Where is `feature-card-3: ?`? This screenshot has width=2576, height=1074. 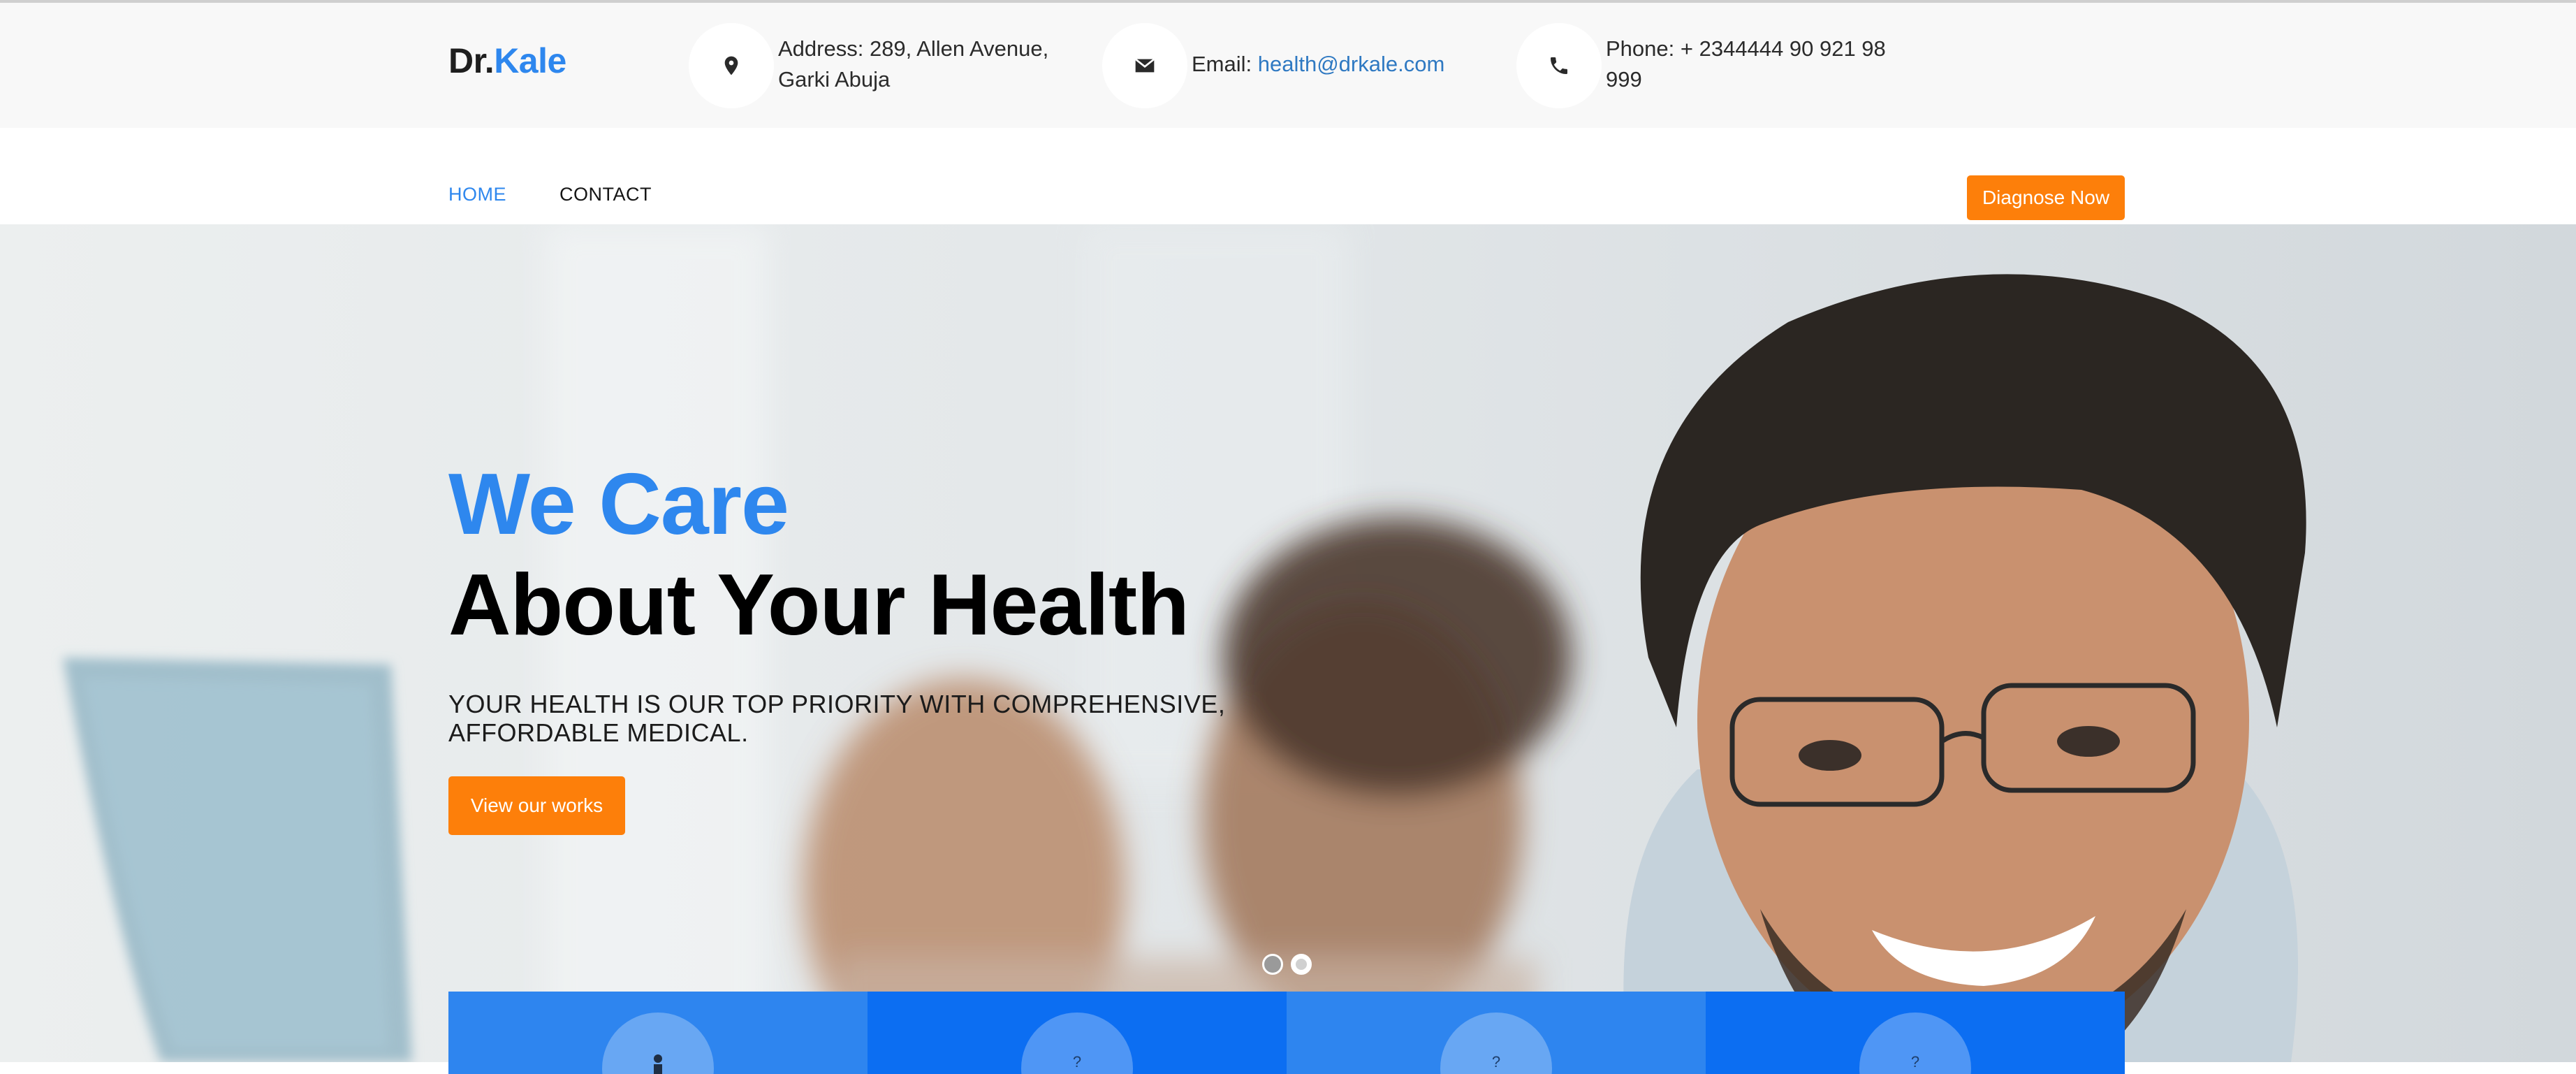 feature-card-3: ? is located at coordinates (1496, 1033).